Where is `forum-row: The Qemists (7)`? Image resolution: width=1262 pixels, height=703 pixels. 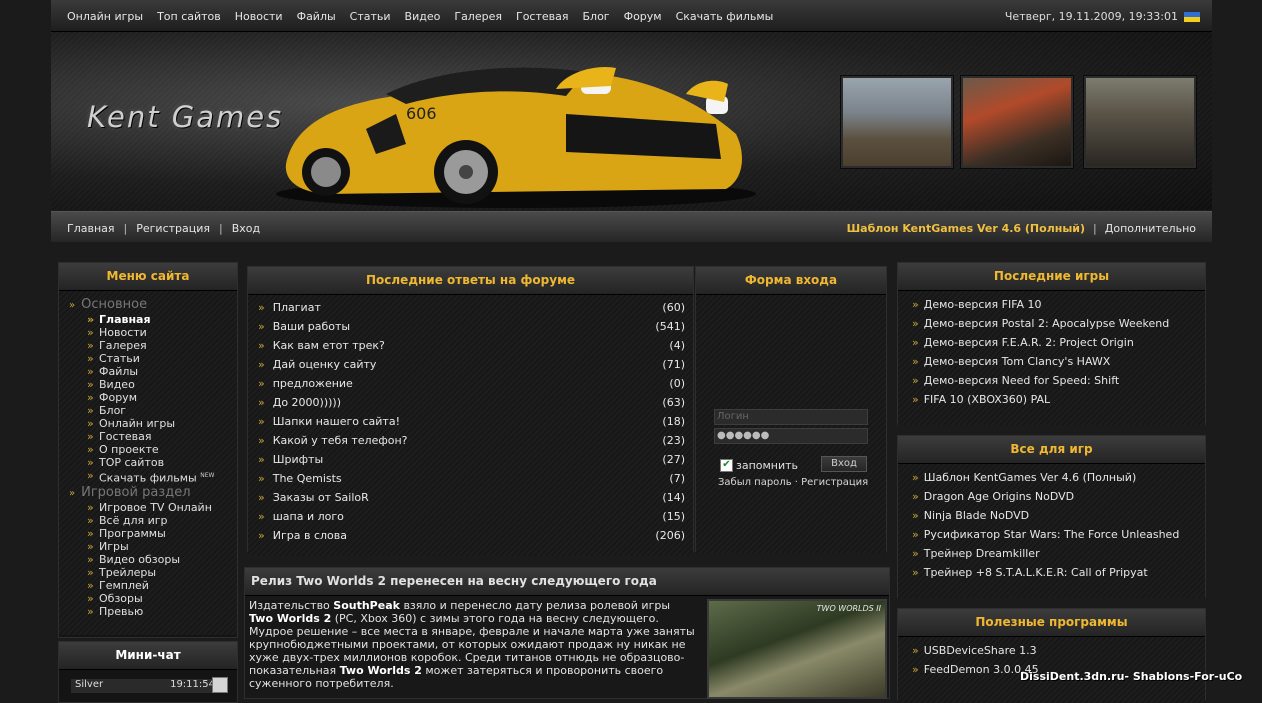
forum-row: The Qemists (7) is located at coordinates (470, 478).